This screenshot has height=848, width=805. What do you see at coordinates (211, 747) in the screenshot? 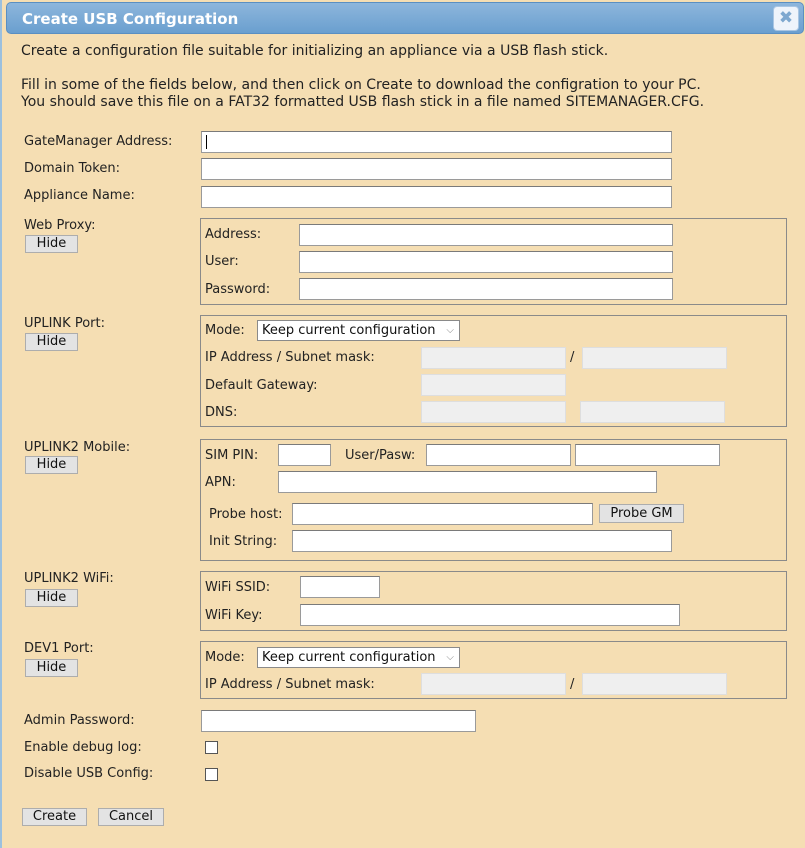
I see `enable-debug-log-checkbox` at bounding box center [211, 747].